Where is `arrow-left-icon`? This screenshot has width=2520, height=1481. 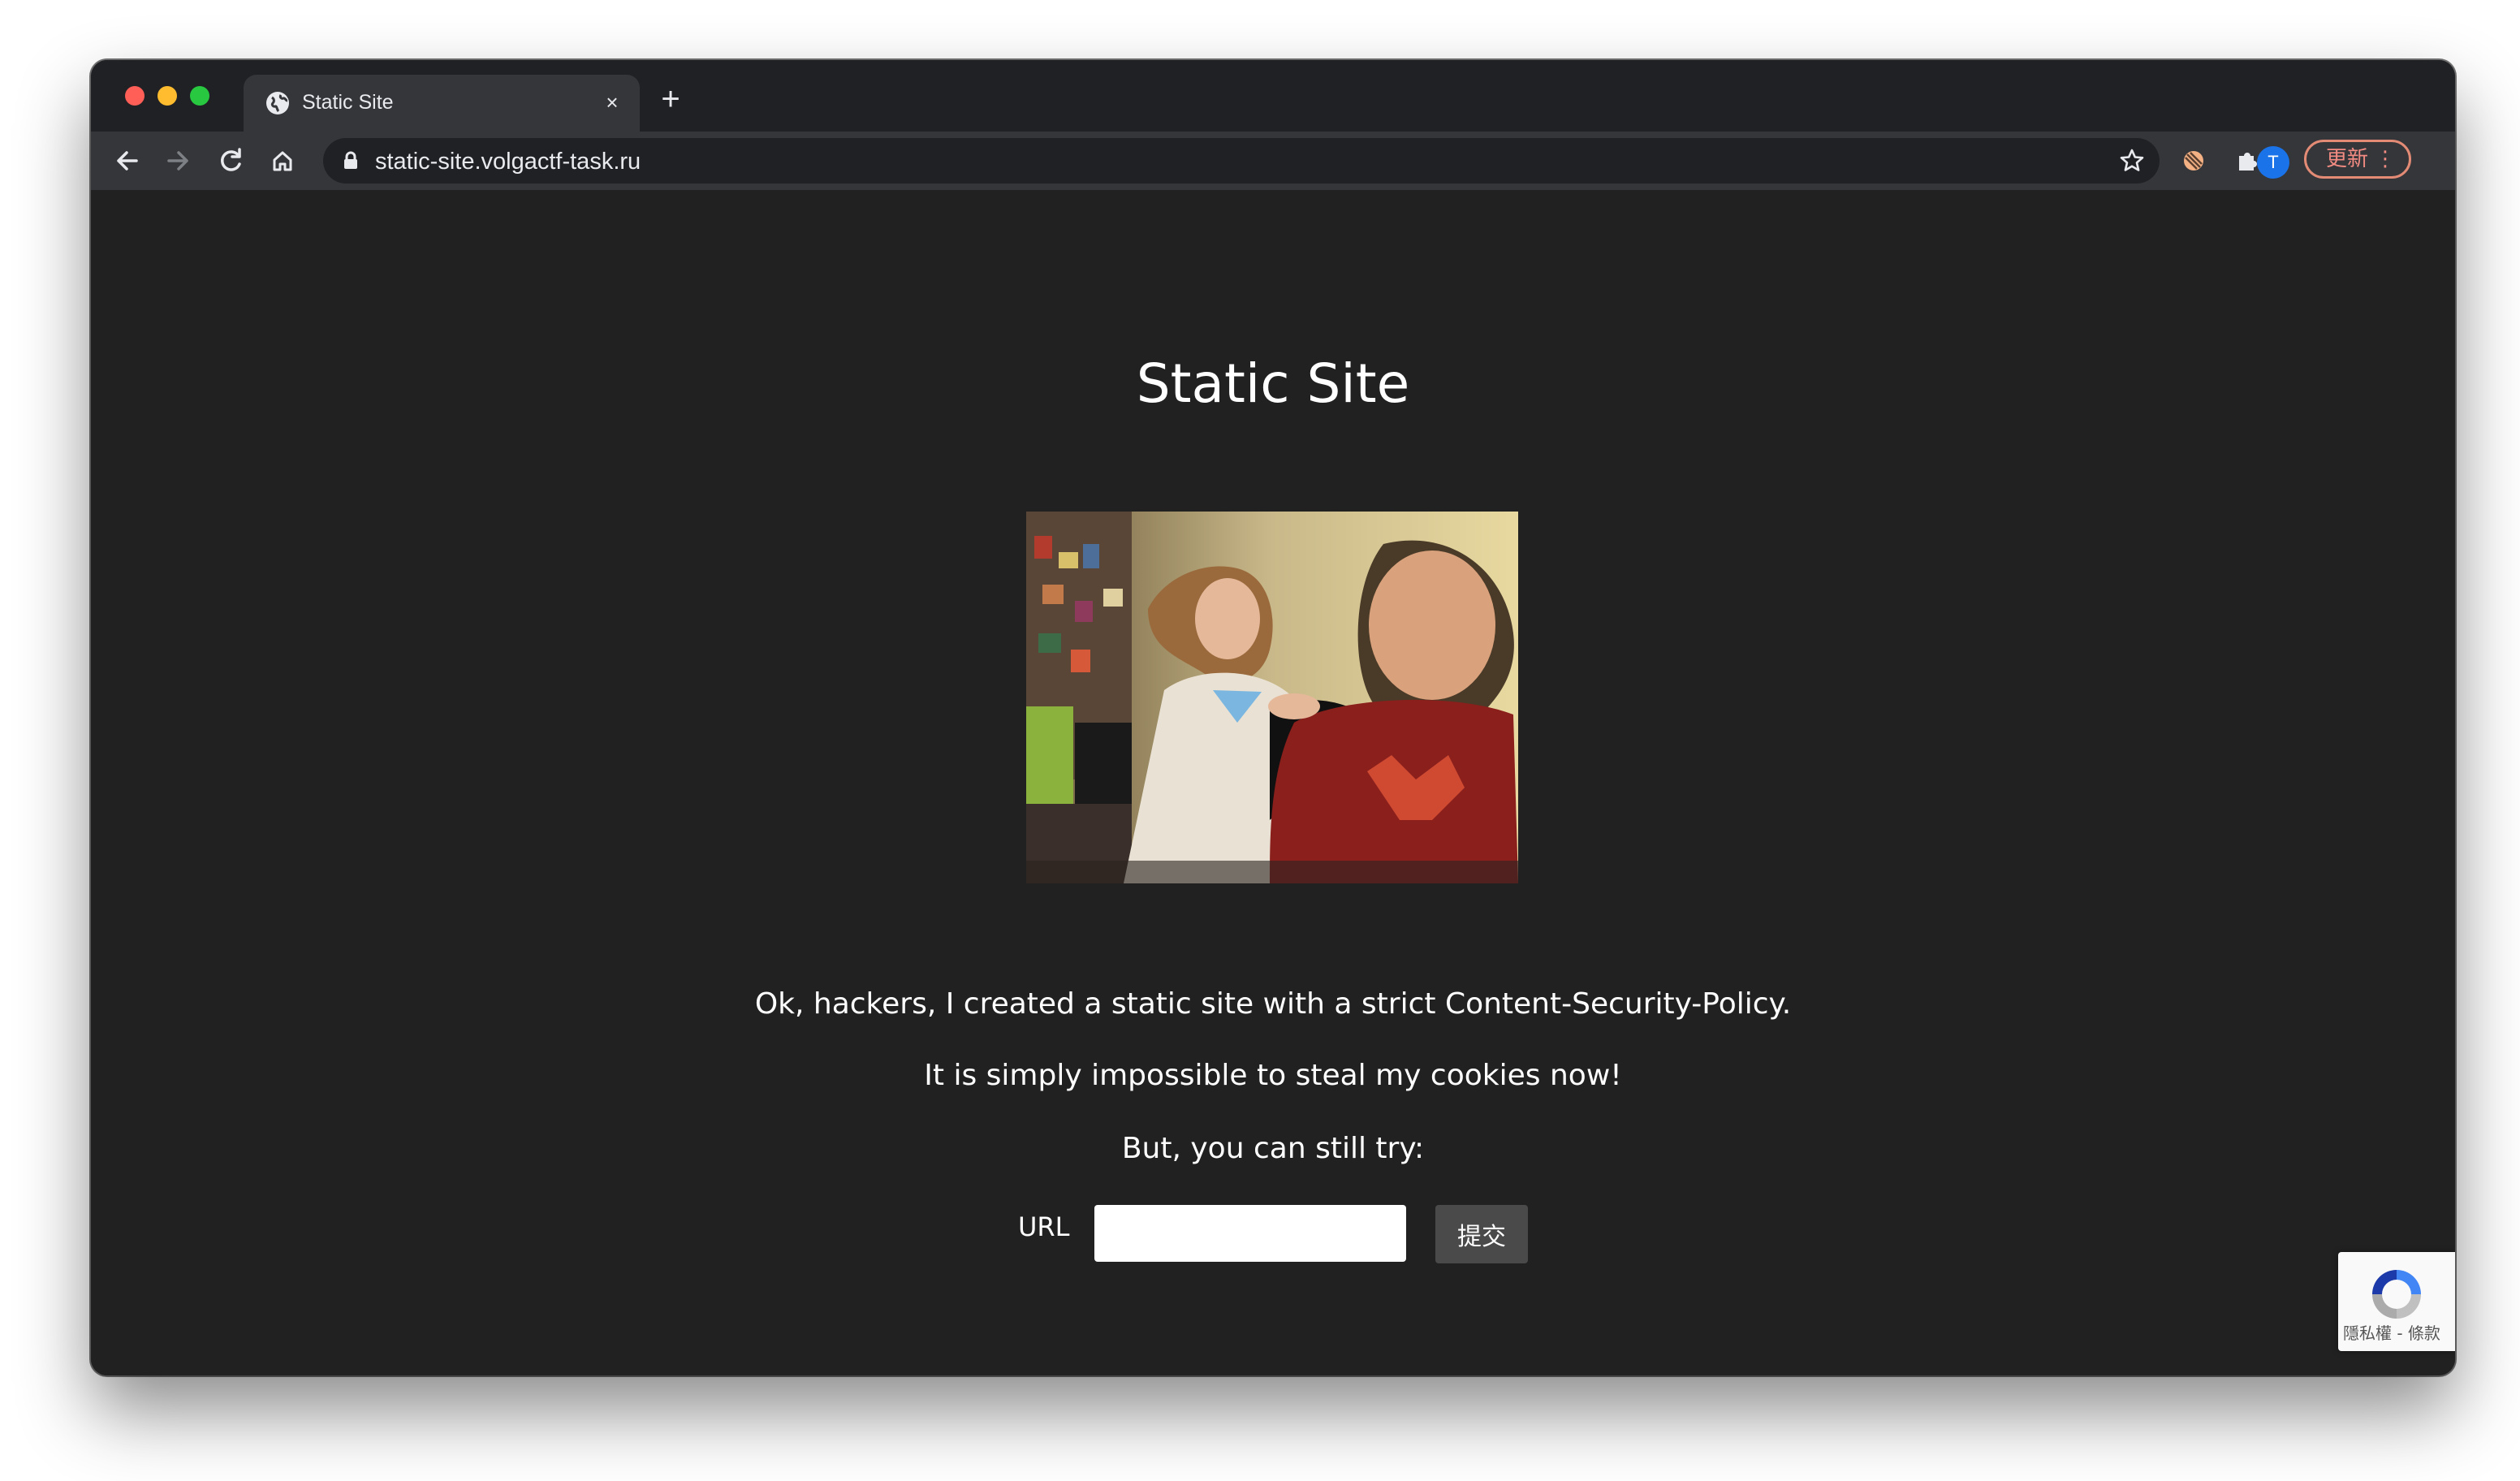 arrow-left-icon is located at coordinates (128, 161).